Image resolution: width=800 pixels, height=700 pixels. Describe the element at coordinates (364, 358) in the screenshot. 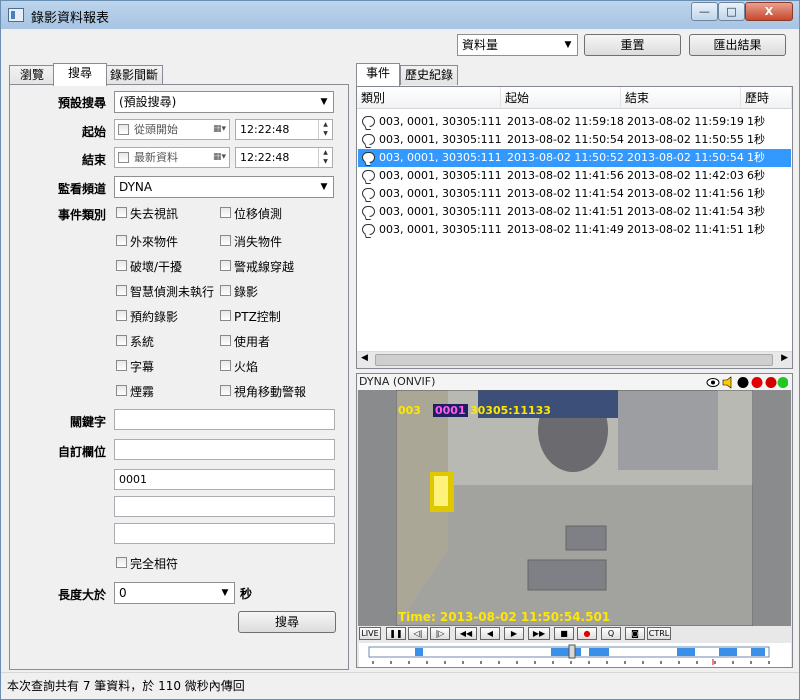

I see `scroll-left-icon: ◀` at that location.